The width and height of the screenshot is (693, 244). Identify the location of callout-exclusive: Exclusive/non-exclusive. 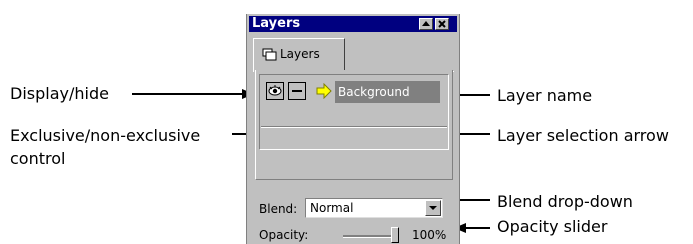
(105, 135).